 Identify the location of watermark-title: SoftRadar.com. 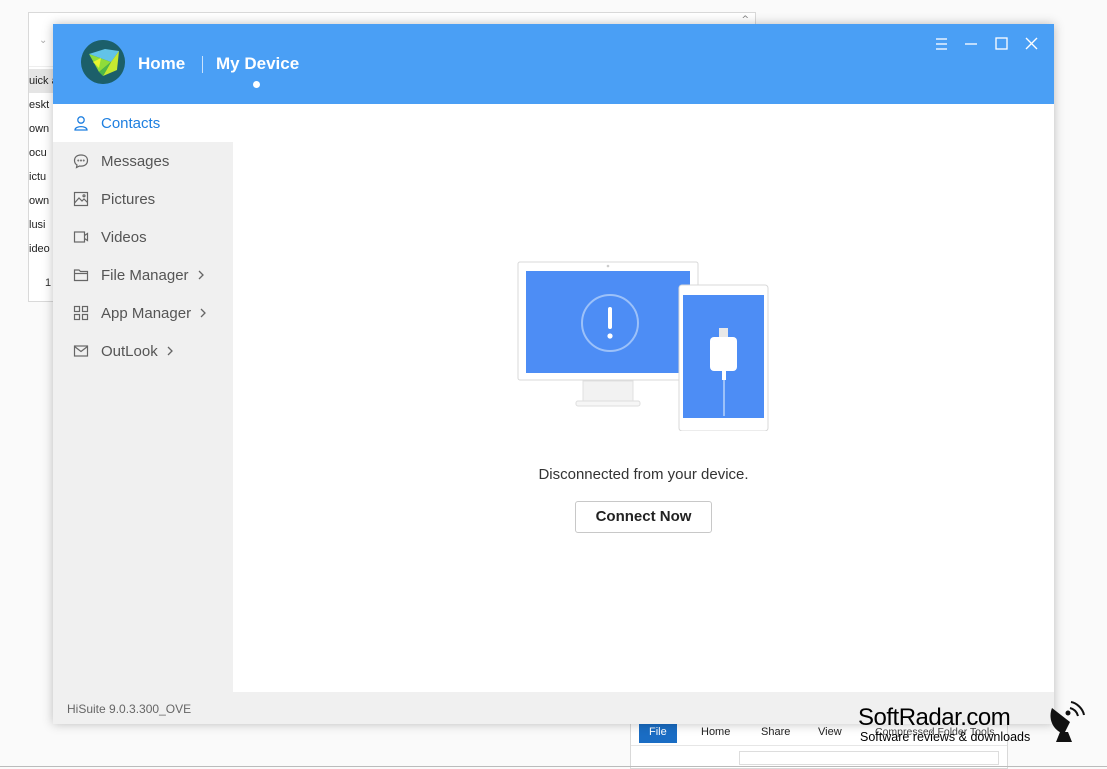
(934, 717).